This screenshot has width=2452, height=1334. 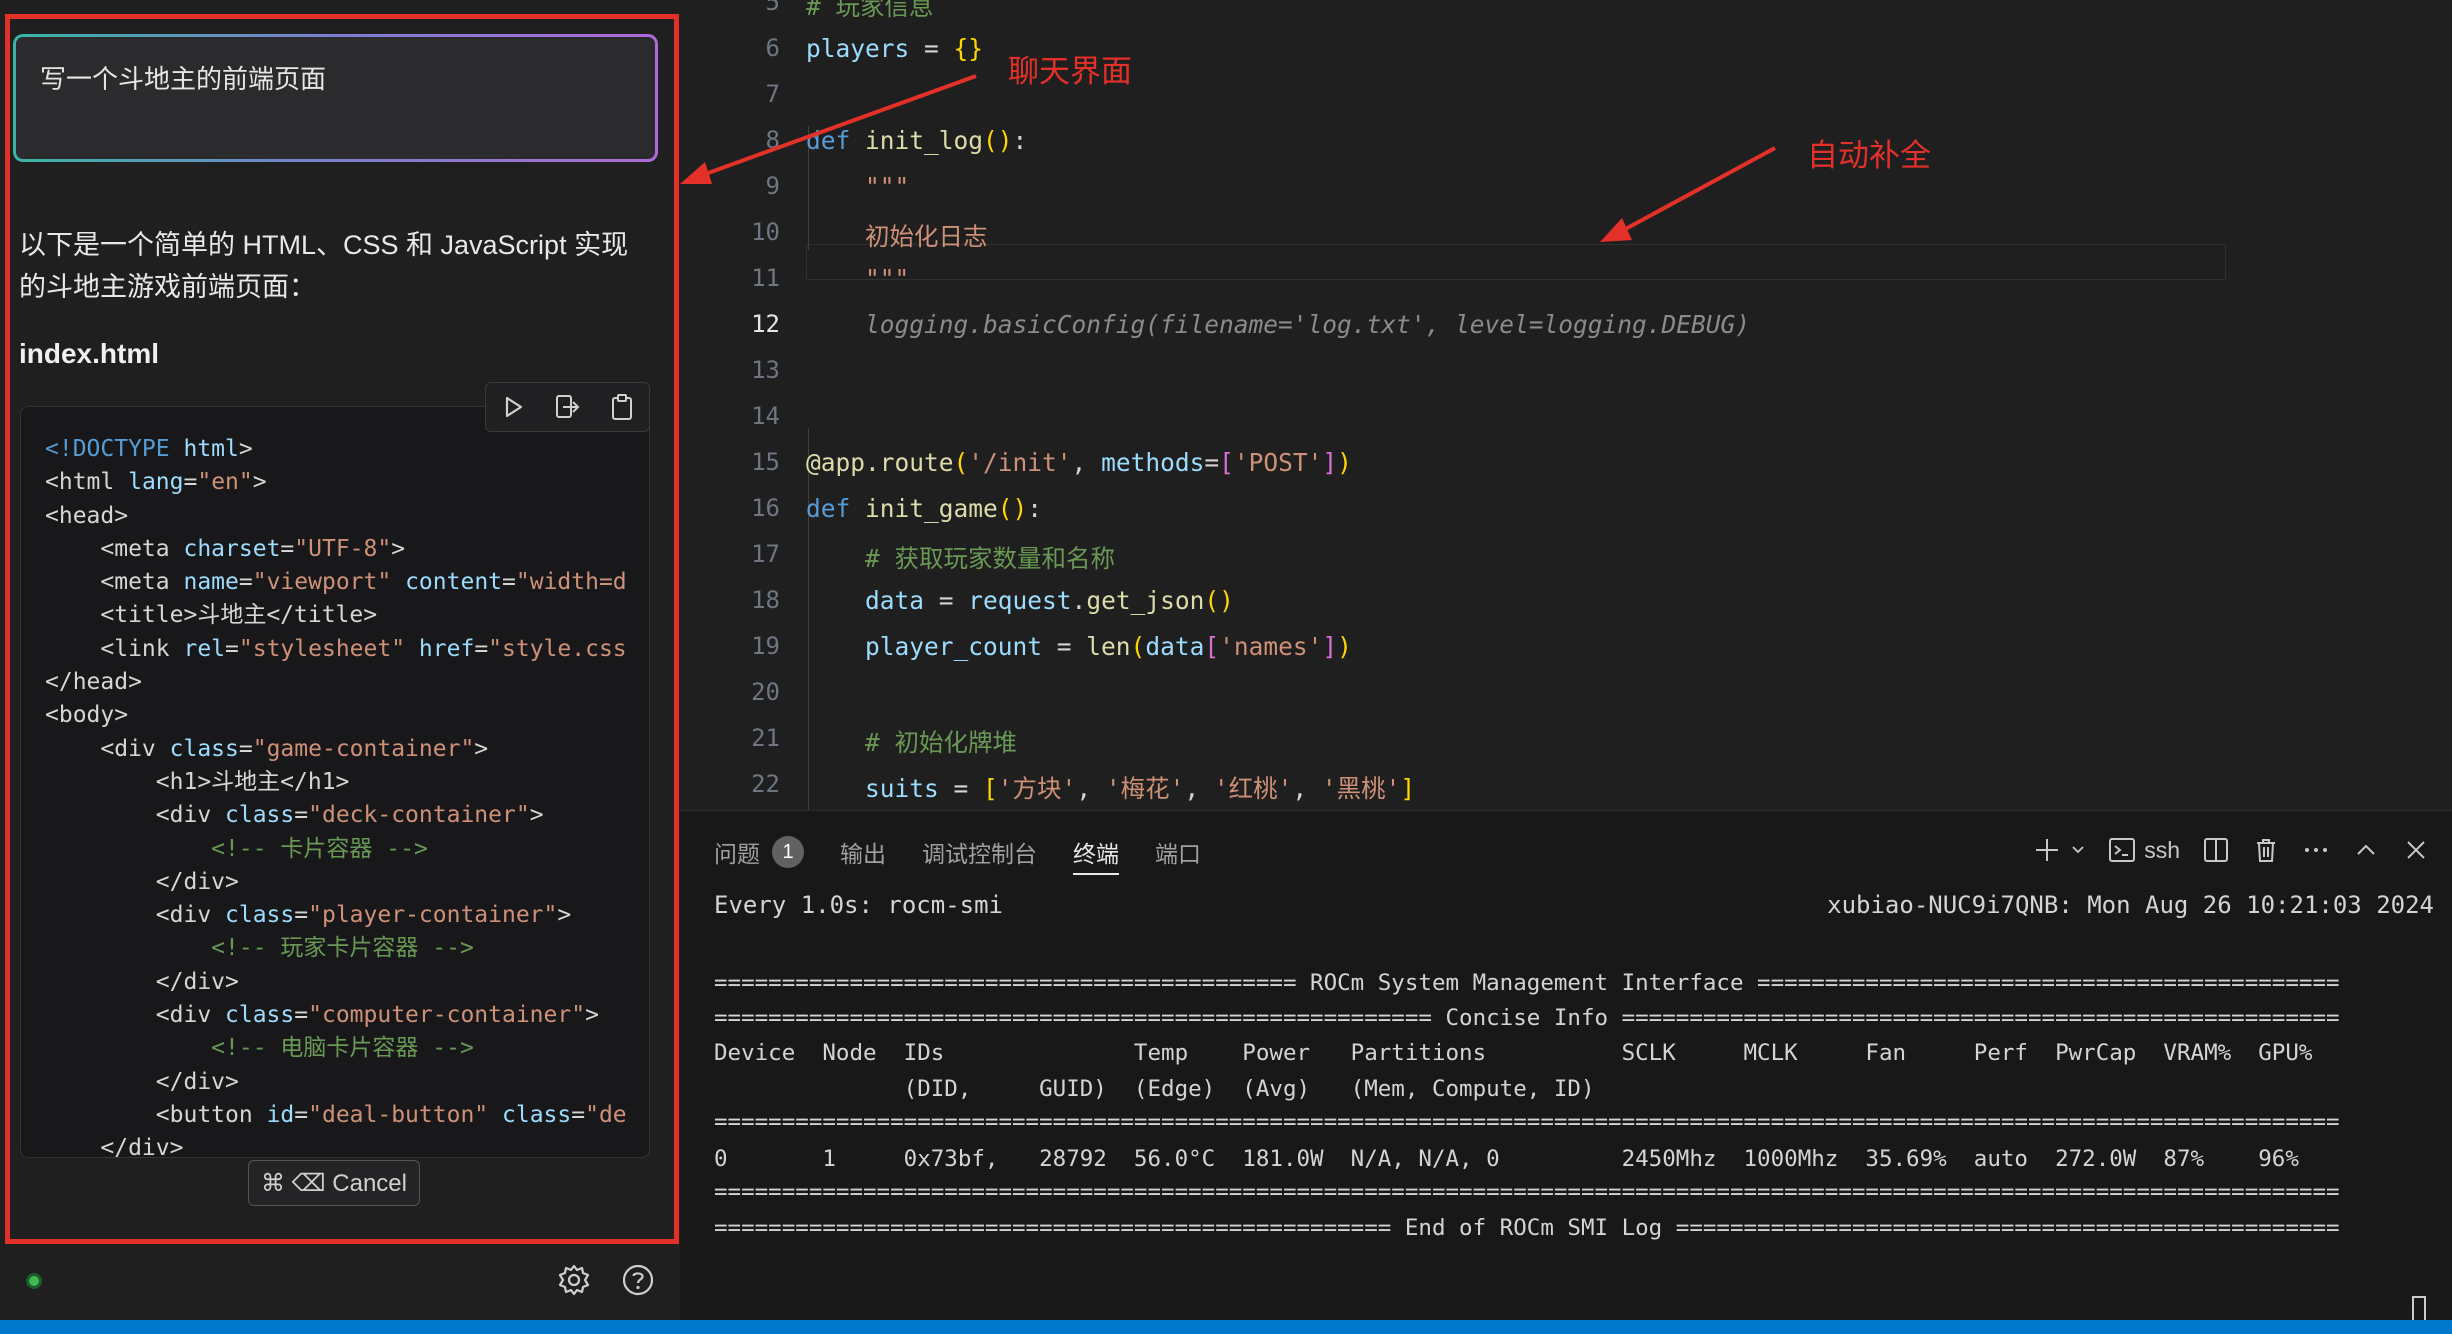 I want to click on line-number: 15, so click(x=765, y=462).